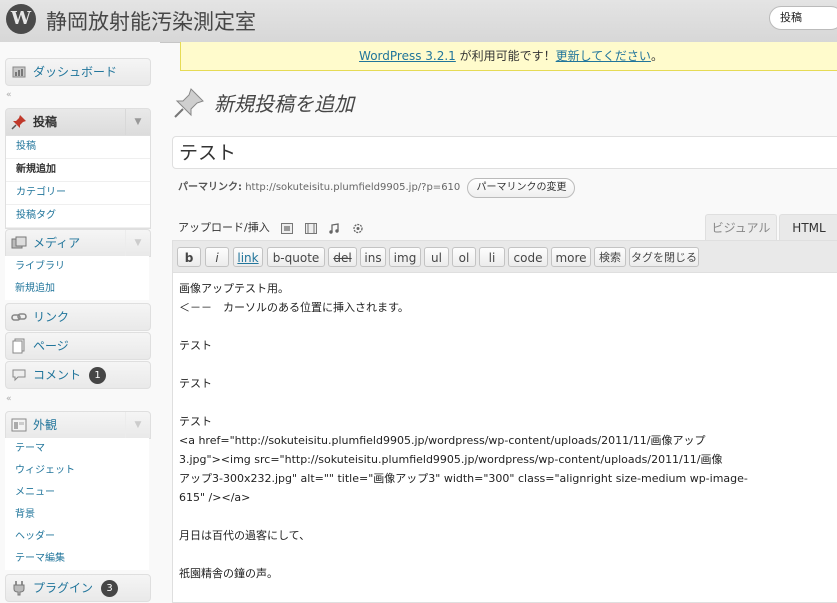  Describe the element at coordinates (78, 147) in the screenshot. I see `submenu-item-posts: 投稿` at that location.